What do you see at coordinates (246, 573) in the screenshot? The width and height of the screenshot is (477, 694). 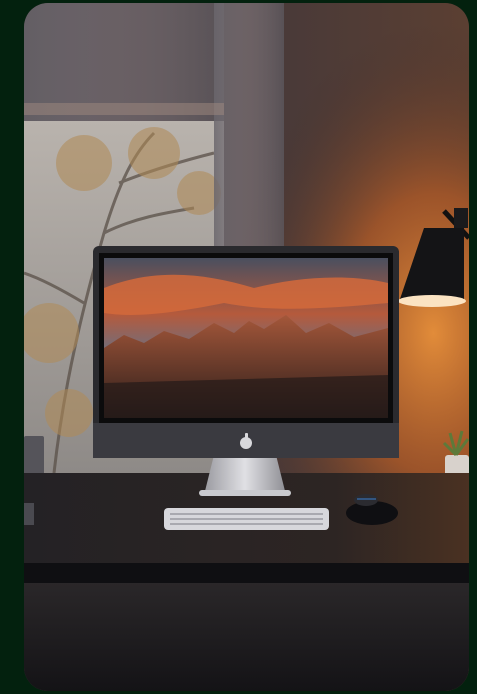 I see `desk-edge` at bounding box center [246, 573].